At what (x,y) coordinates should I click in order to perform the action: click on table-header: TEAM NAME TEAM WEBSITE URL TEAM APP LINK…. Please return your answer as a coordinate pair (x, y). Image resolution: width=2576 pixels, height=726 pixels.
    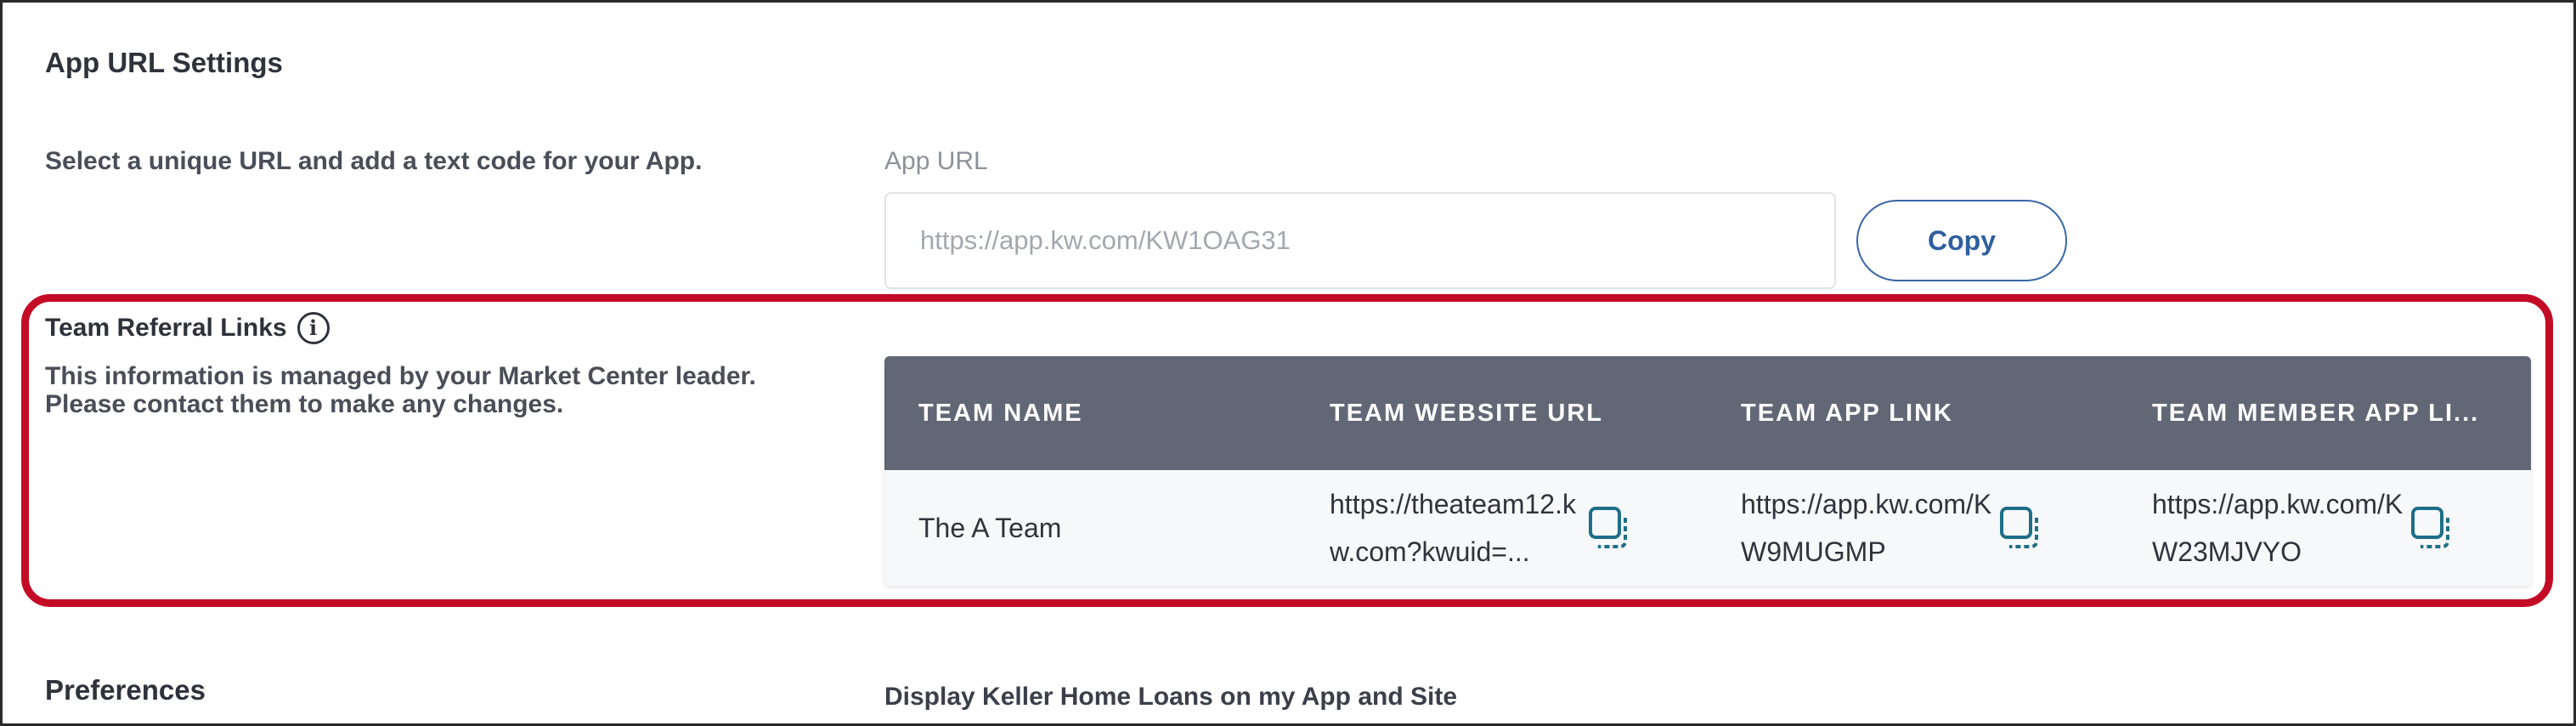
    Looking at the image, I should click on (1707, 413).